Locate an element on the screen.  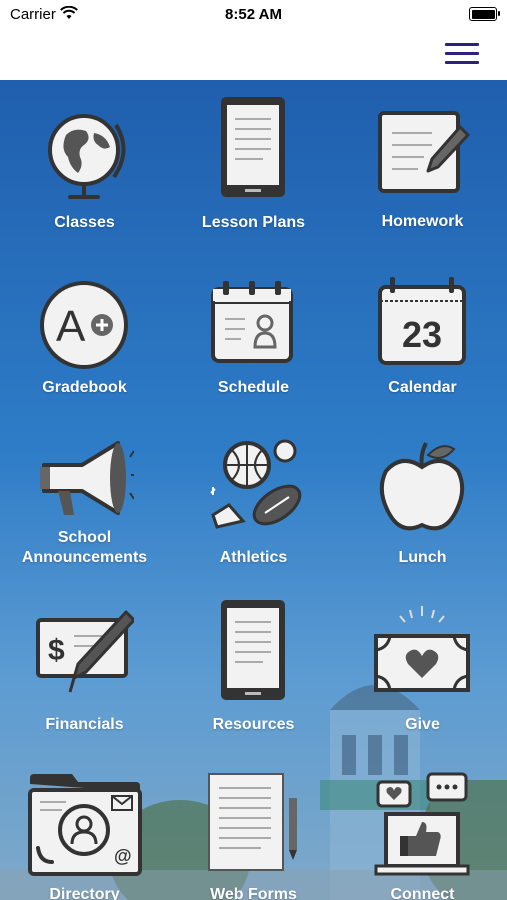
donation-heart-icon is located at coordinates (422, 649).